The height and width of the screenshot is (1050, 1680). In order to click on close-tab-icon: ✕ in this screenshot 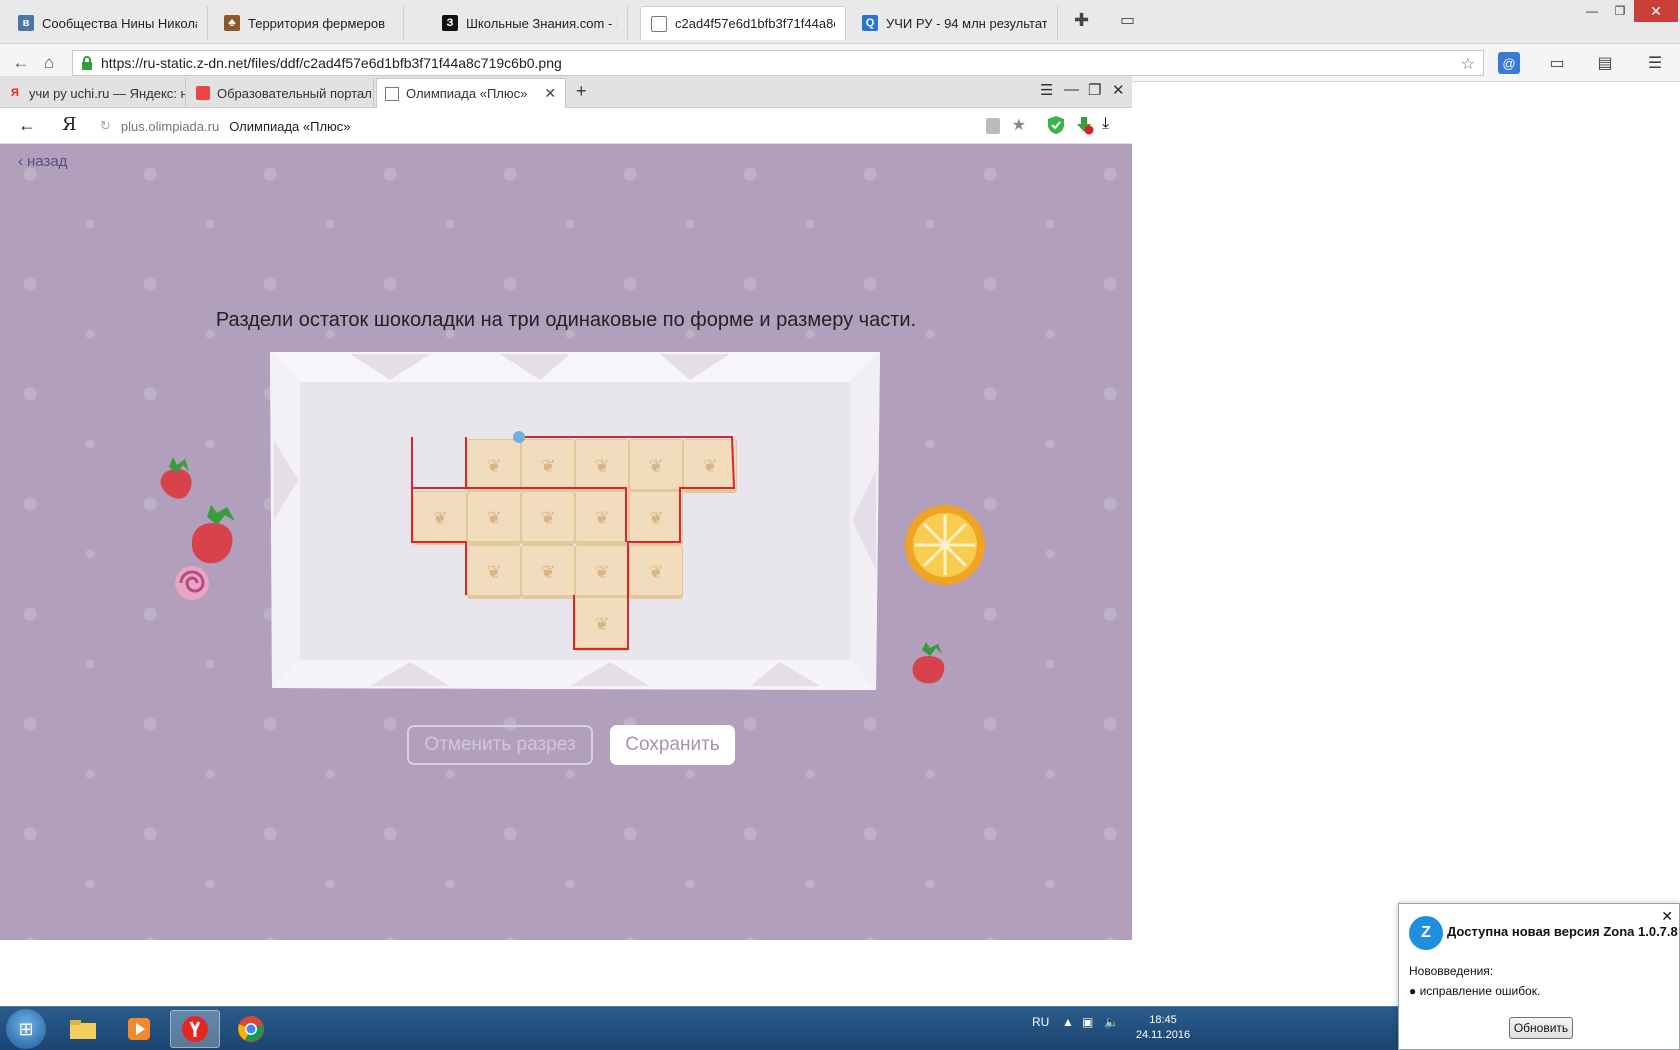, I will do `click(550, 93)`.